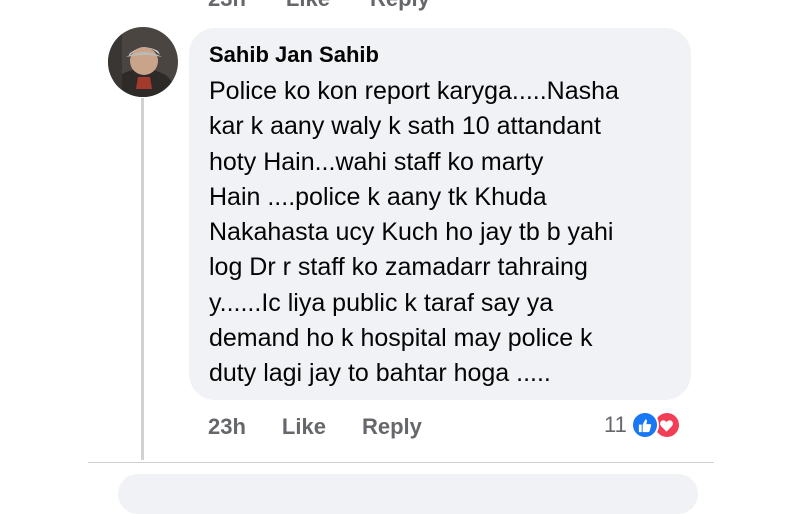 Image resolution: width=800 pixels, height=514 pixels. I want to click on next-comment-bubble, so click(408, 494).